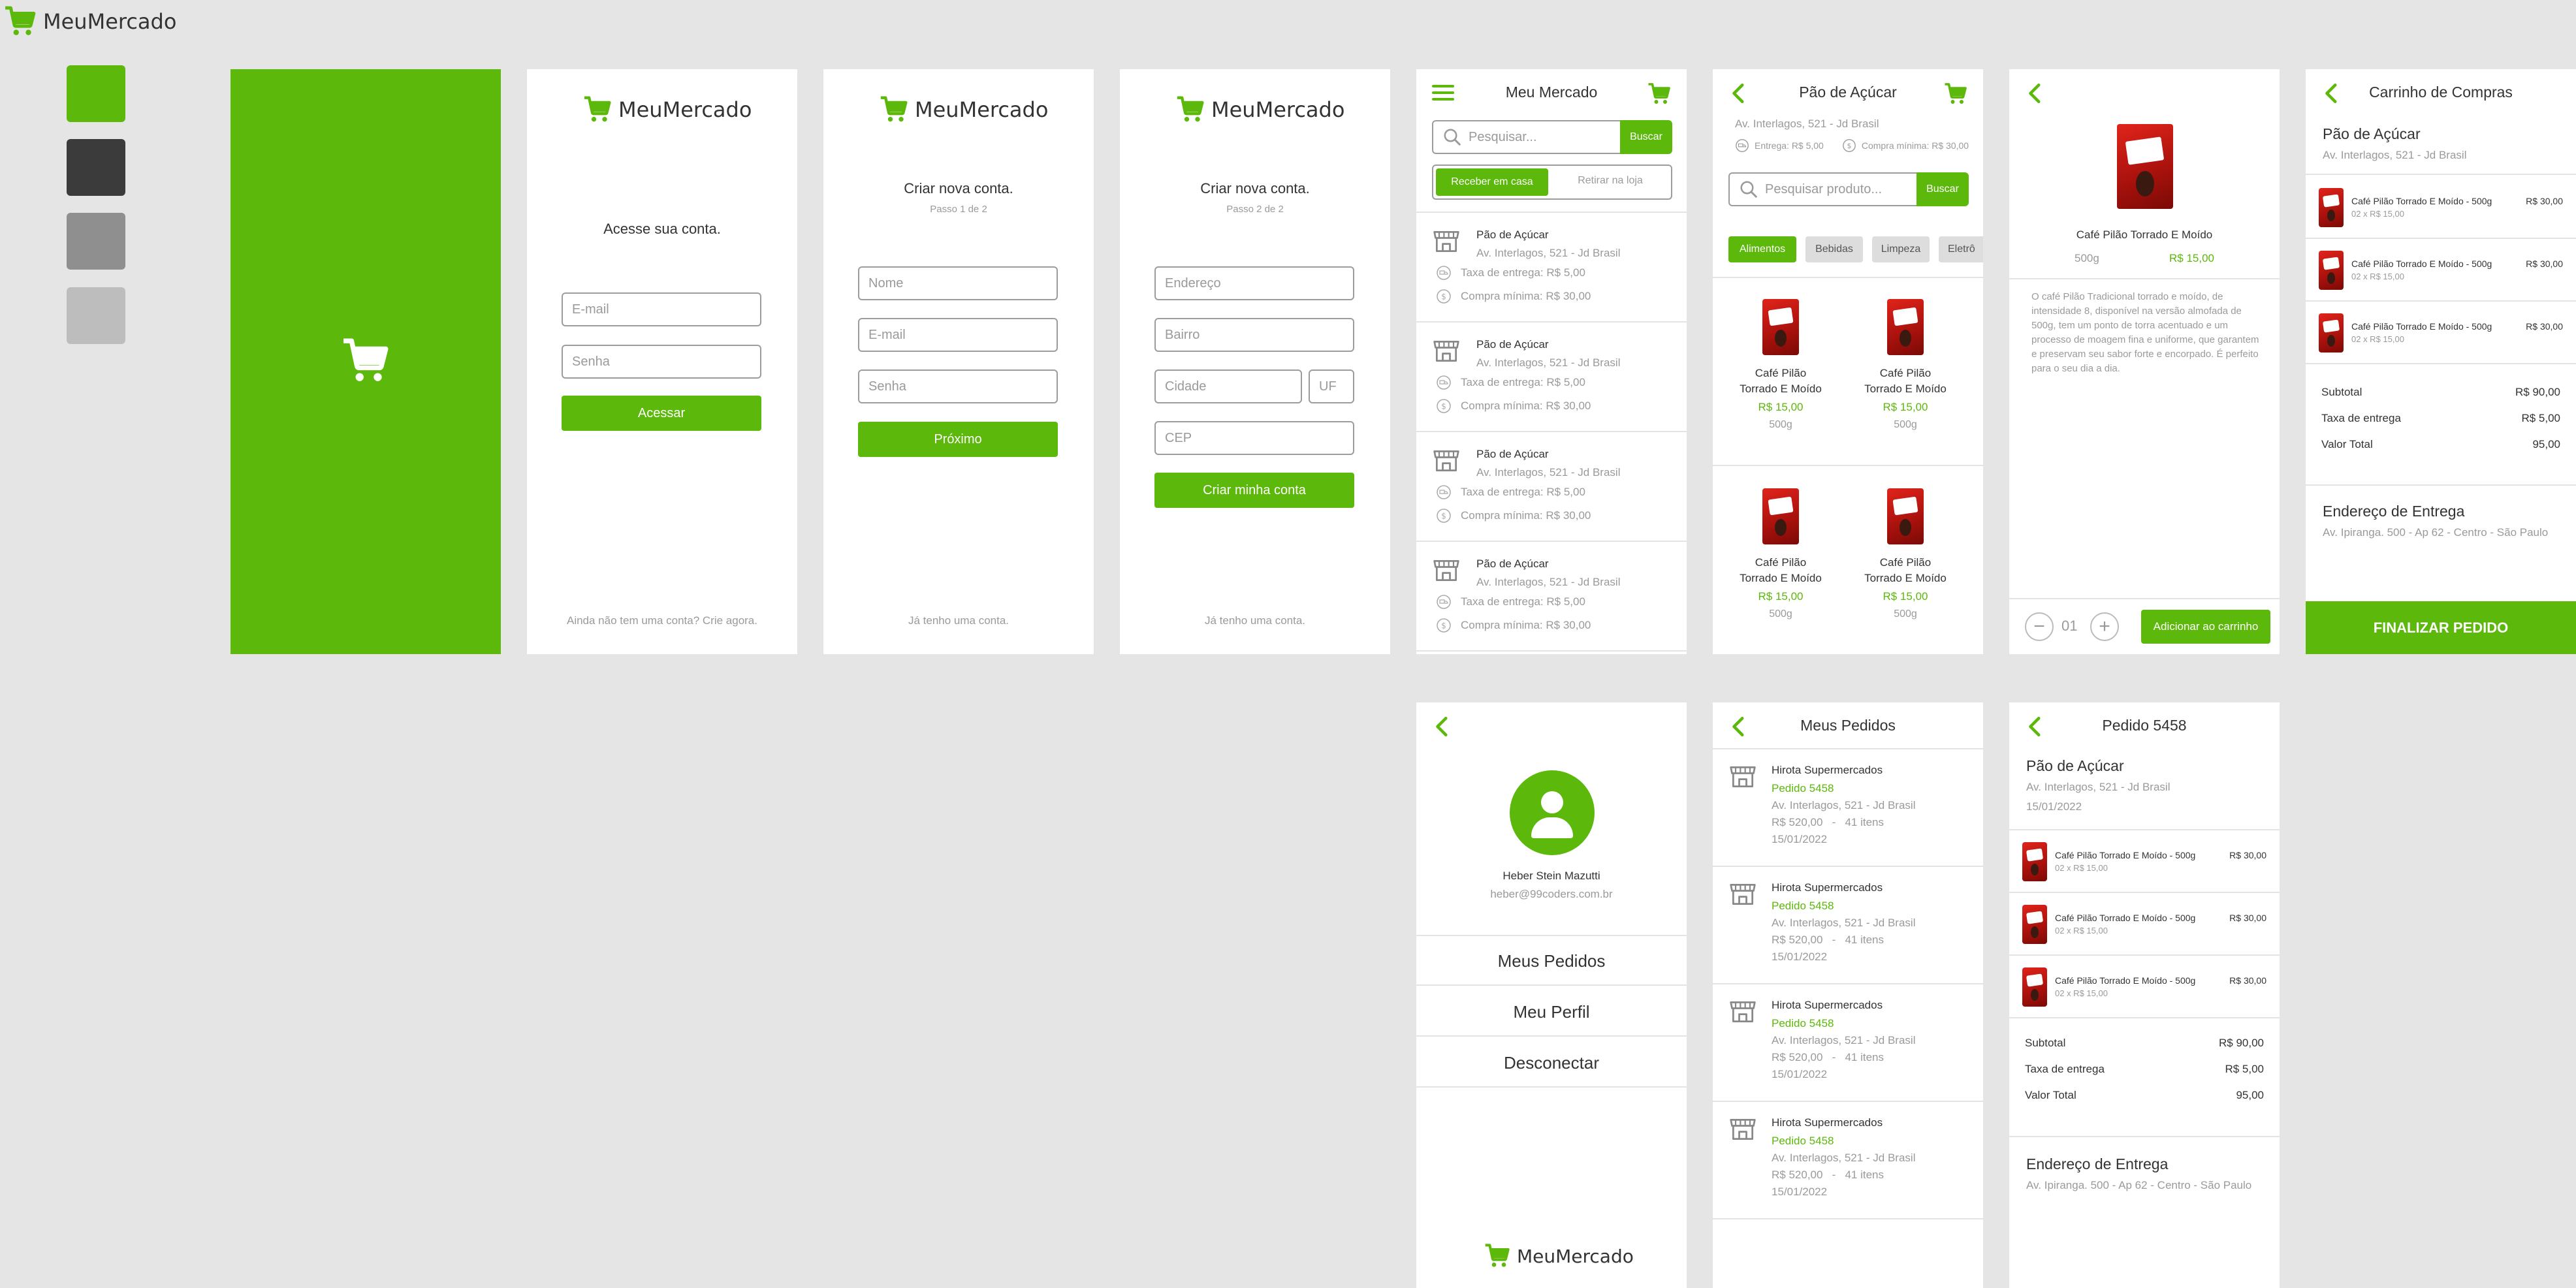 The height and width of the screenshot is (1288, 2576). Describe the element at coordinates (2441, 392) in the screenshot. I see `subtotal-row: Subtotal R$ 90,00` at that location.